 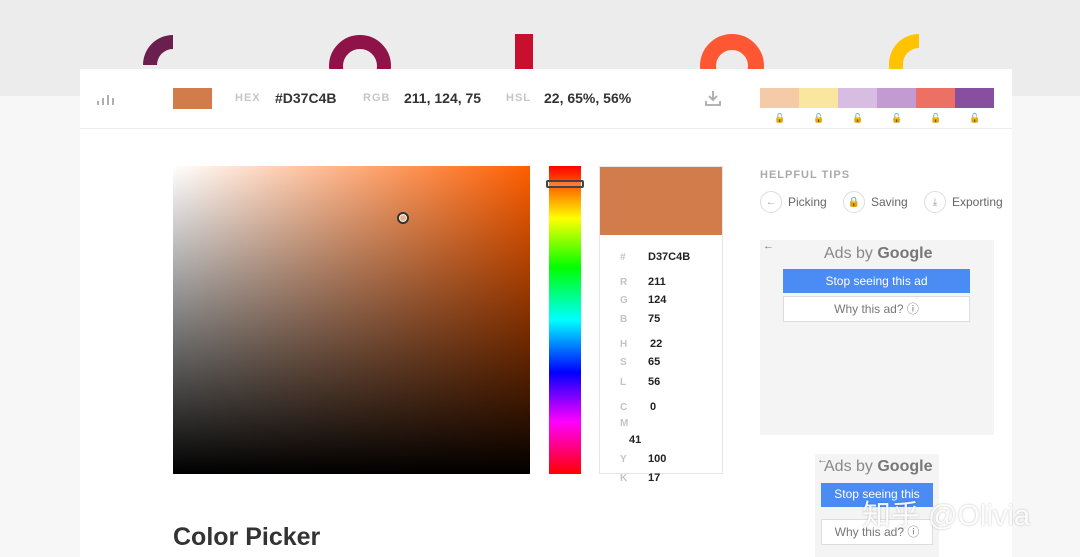 I want to click on hex-label: HEX, so click(x=248, y=98).